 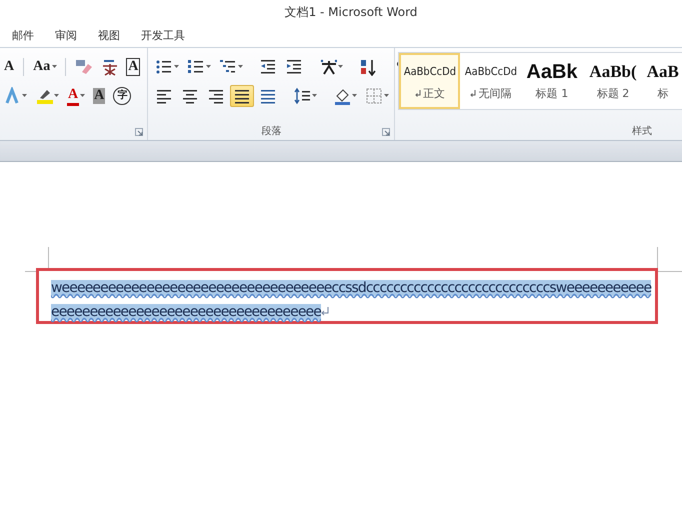 What do you see at coordinates (491, 81) in the screenshot?
I see `style-gallery-item: AaBbCcDd 无间隔` at bounding box center [491, 81].